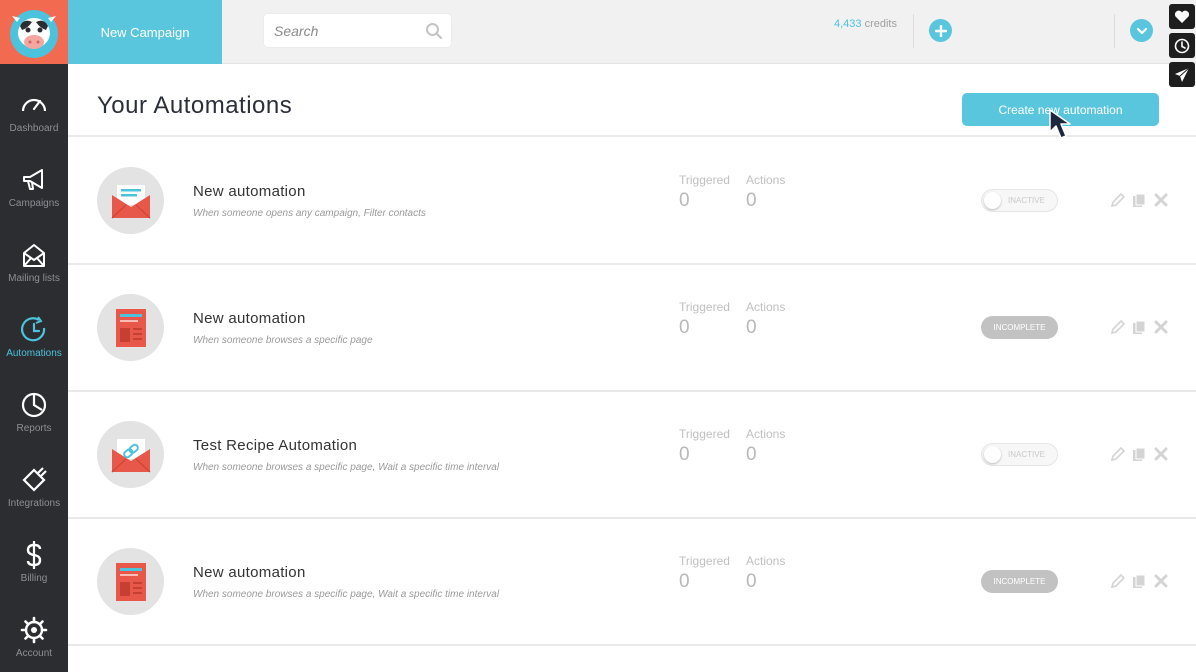  I want to click on clock-refresh-icon, so click(34, 330).